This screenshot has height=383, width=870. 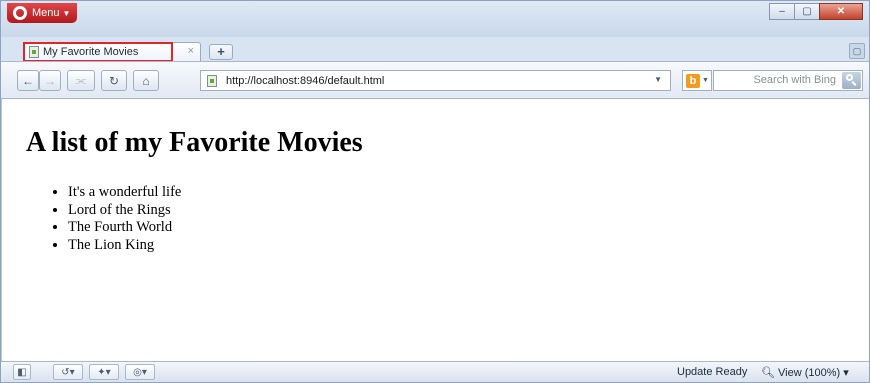 What do you see at coordinates (846, 373) in the screenshot?
I see `chevron-down-icon: ▾` at bounding box center [846, 373].